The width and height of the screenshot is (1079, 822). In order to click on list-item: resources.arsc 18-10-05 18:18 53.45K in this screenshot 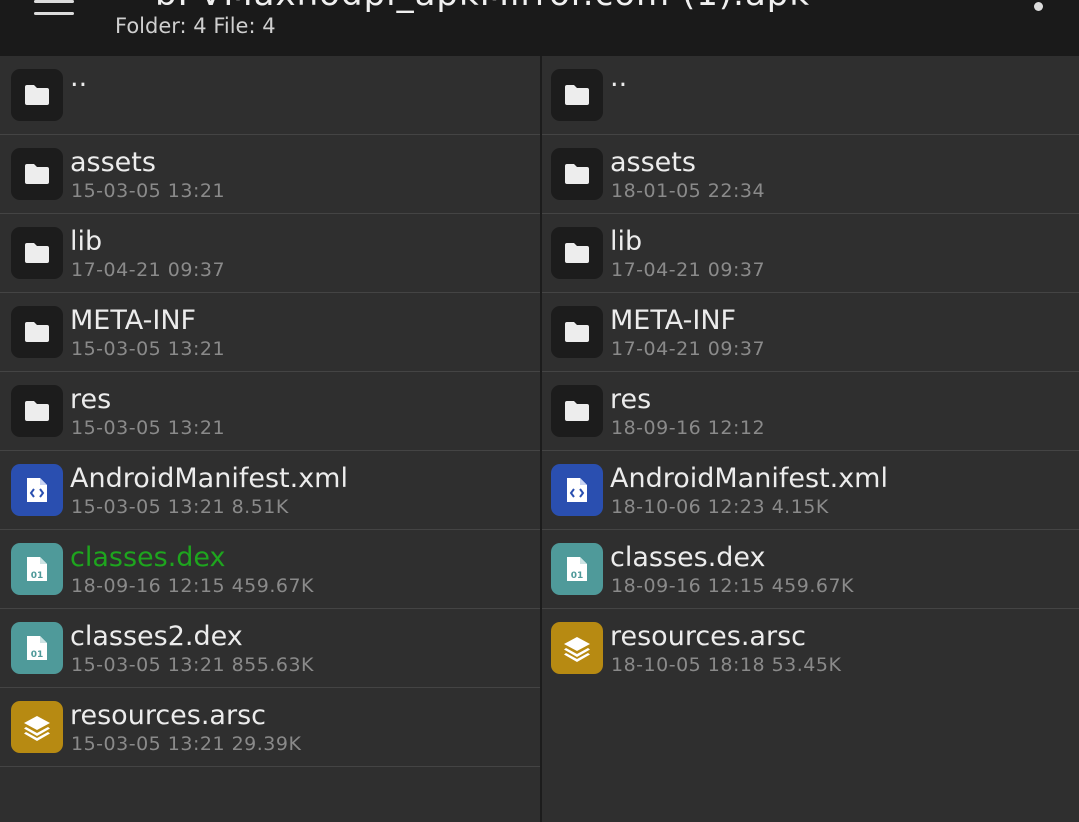, I will do `click(810, 648)`.